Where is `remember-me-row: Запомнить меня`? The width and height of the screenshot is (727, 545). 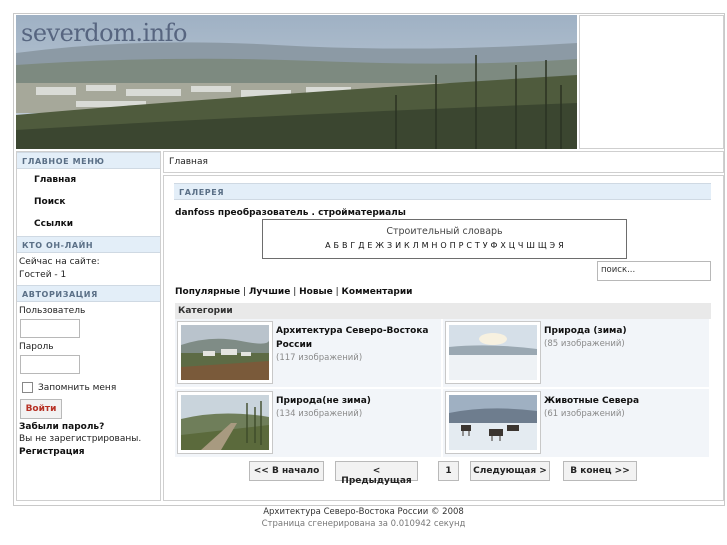
remember-me-row: Запомнить меня is located at coordinates (88, 383).